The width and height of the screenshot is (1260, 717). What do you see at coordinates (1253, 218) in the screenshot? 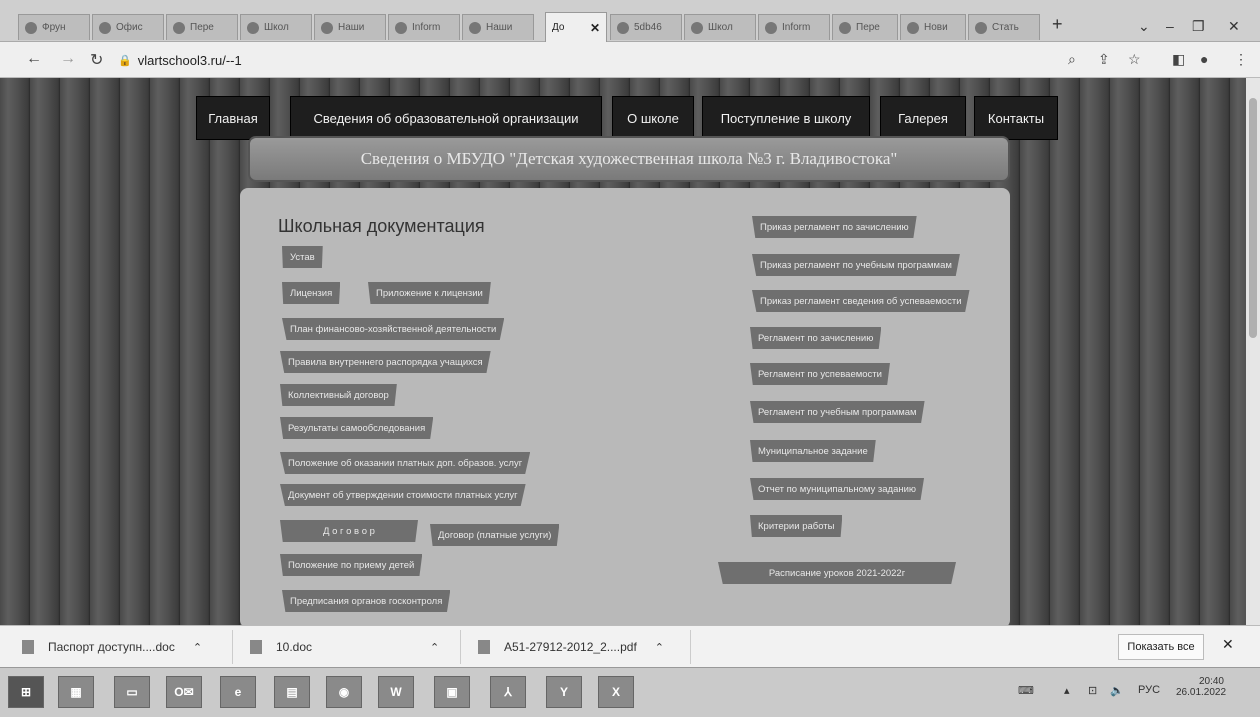
I see `scrollbar-thumb` at bounding box center [1253, 218].